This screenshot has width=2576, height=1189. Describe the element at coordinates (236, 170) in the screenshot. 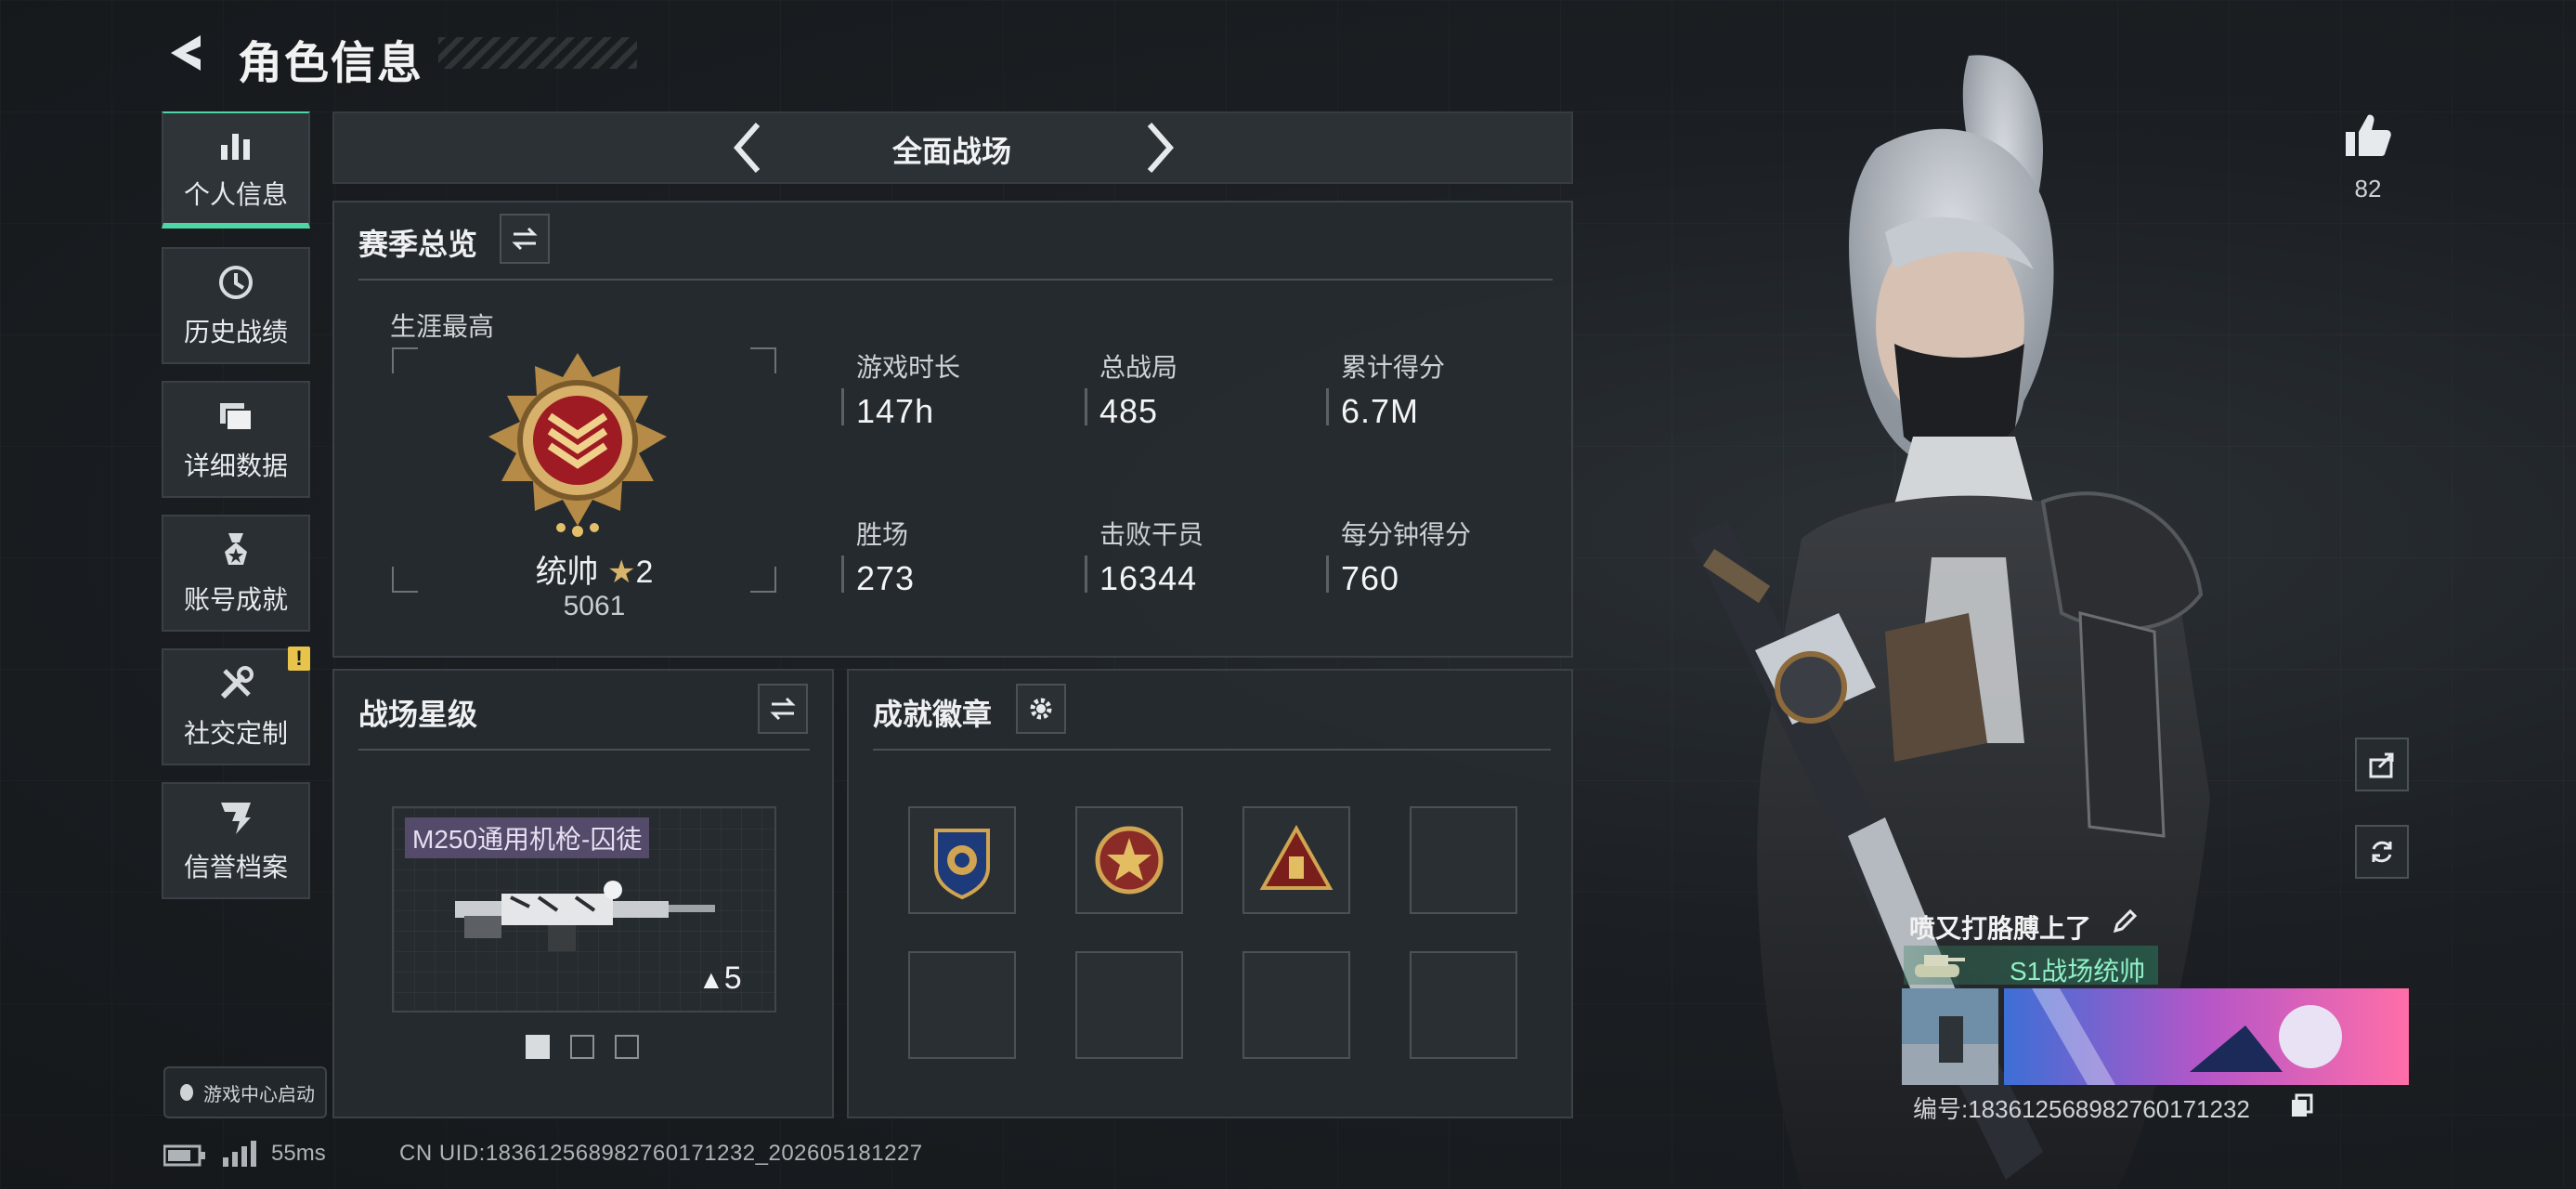

I see `sidebar-item-personal-info: 个人信息` at that location.